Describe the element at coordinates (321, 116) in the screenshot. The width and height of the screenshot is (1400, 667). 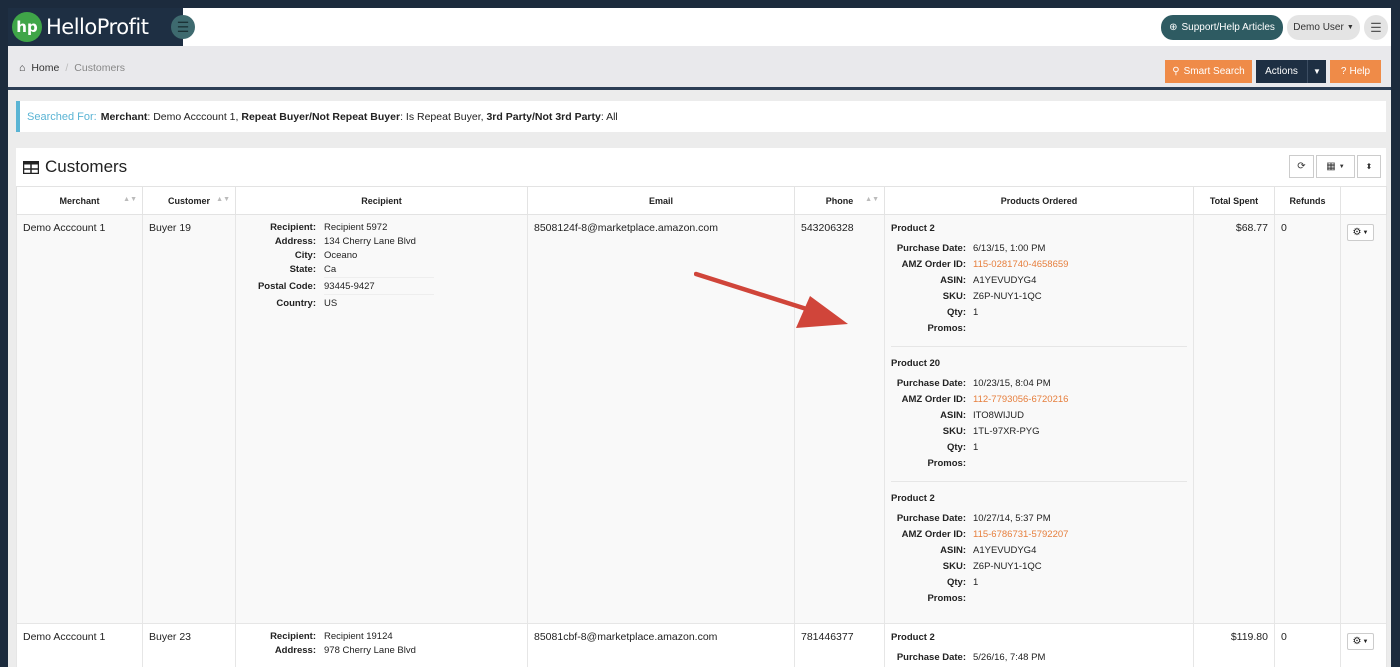
I see `filter-key-repeat-buyer: Repeat Buyer/Not Repeat Buyer` at that location.